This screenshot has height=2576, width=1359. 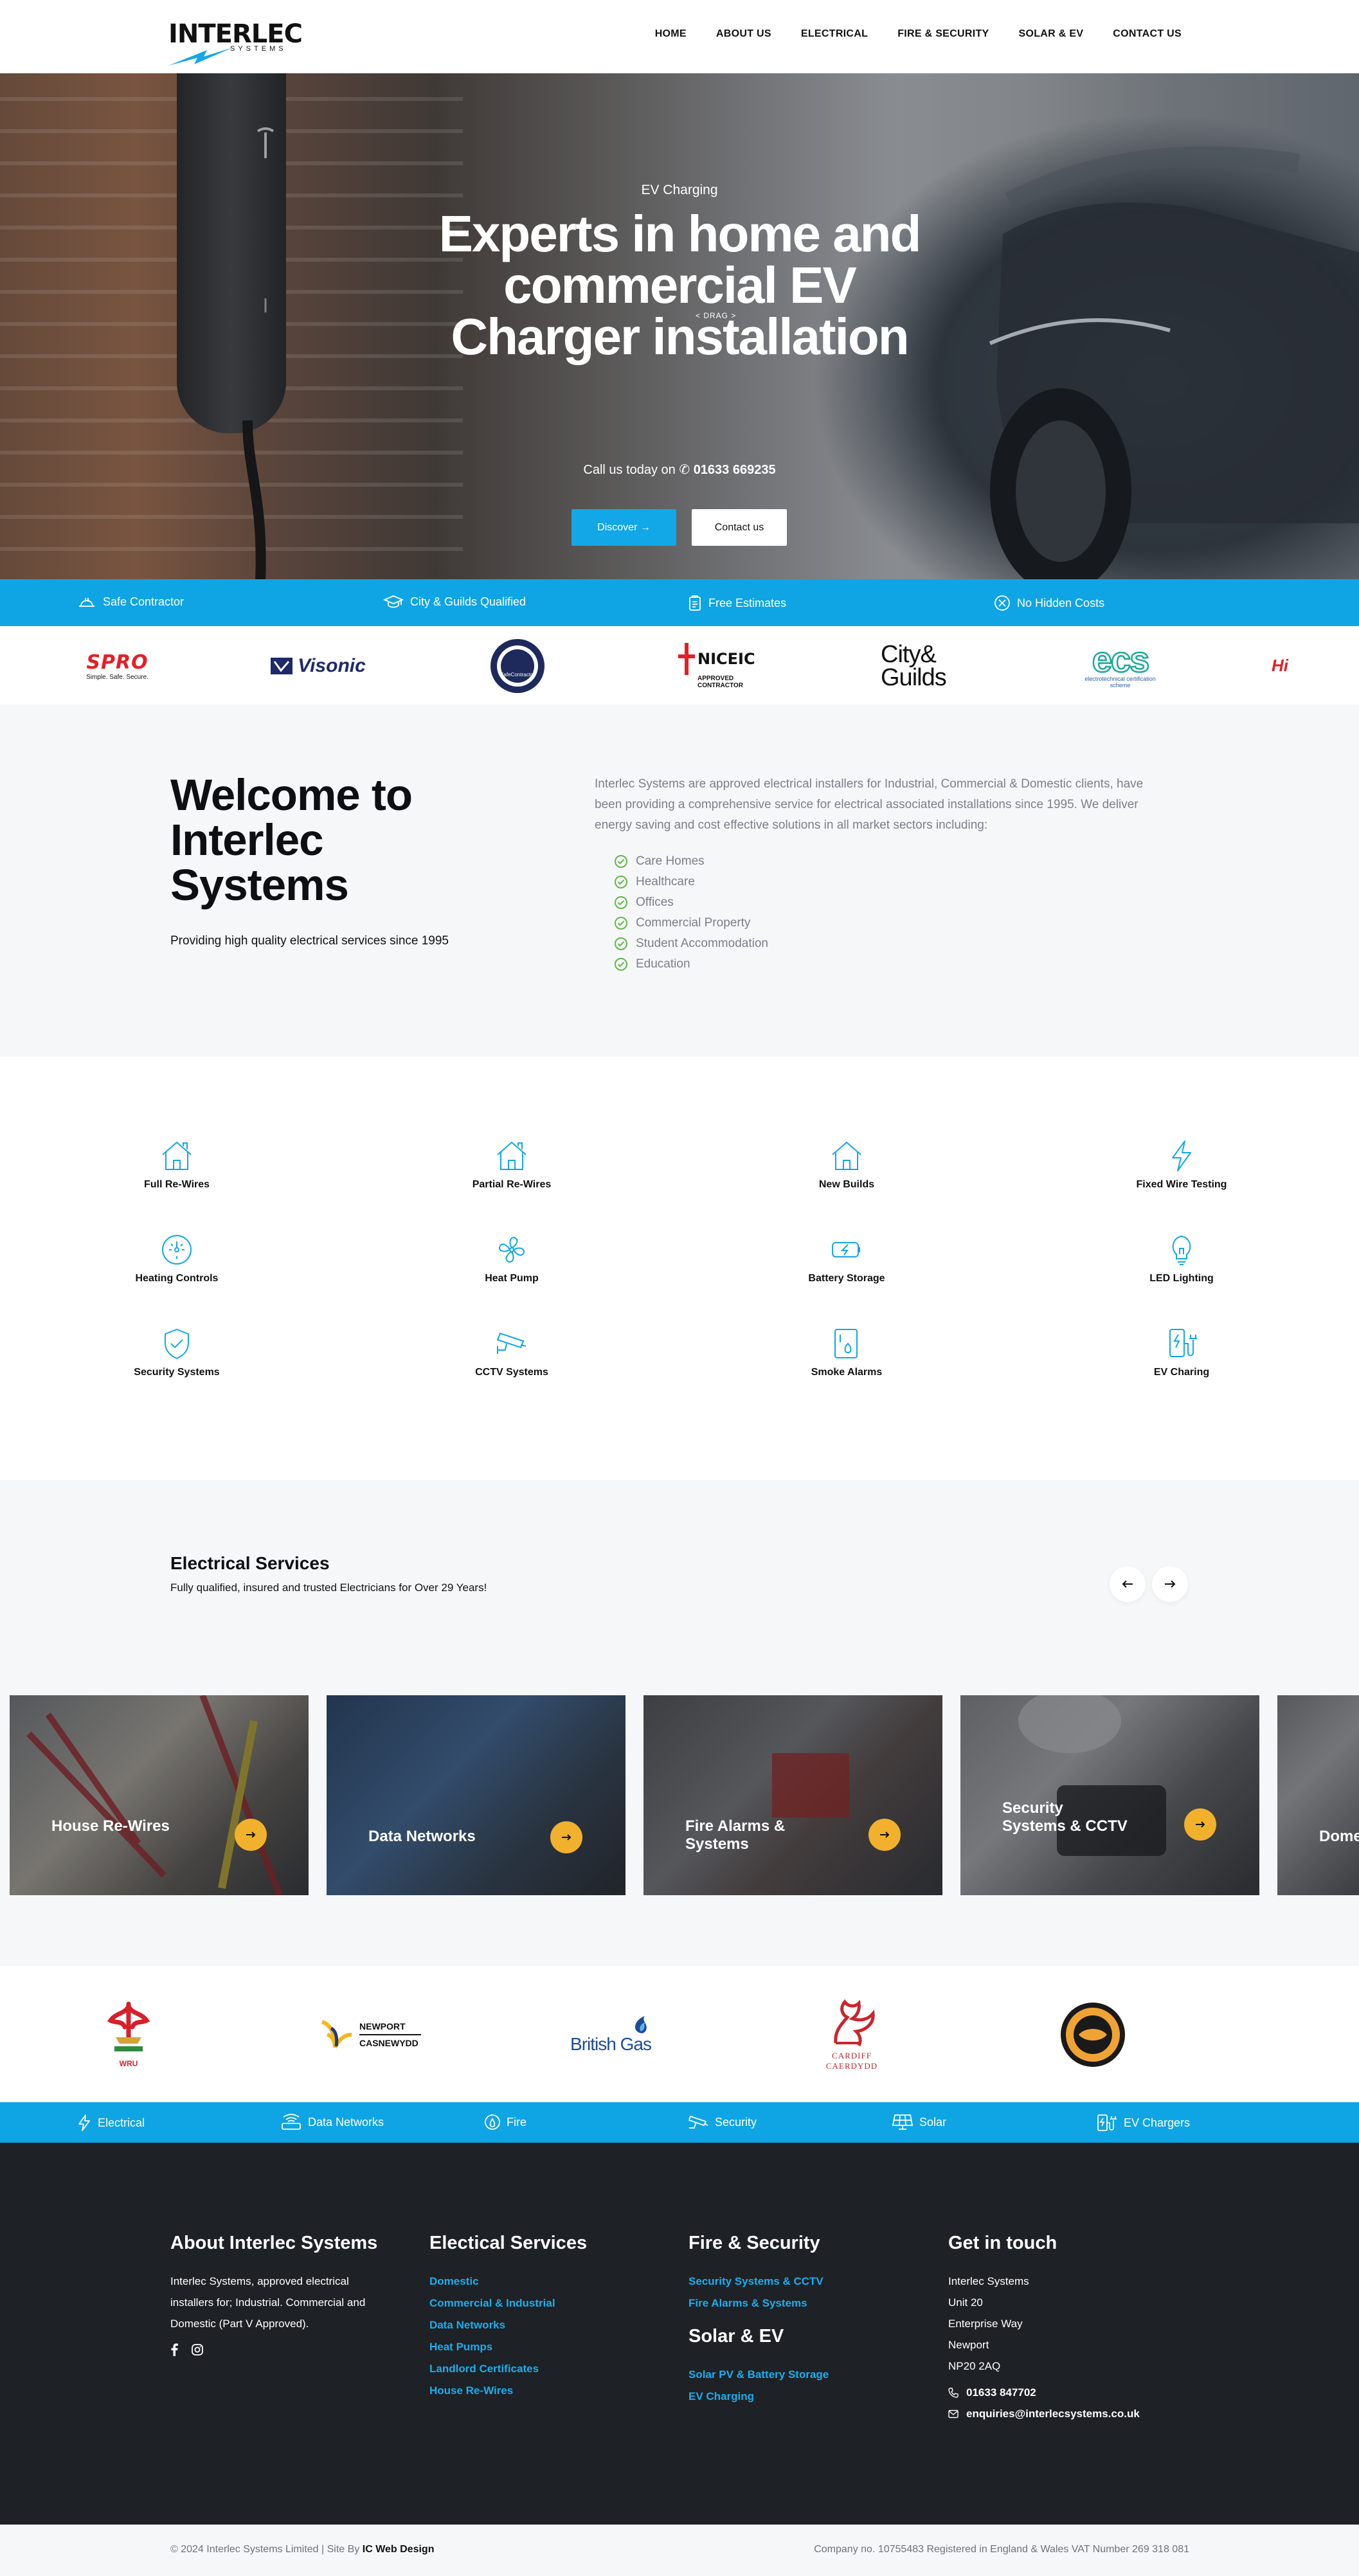 I want to click on carousel-next-button, so click(x=1170, y=1584).